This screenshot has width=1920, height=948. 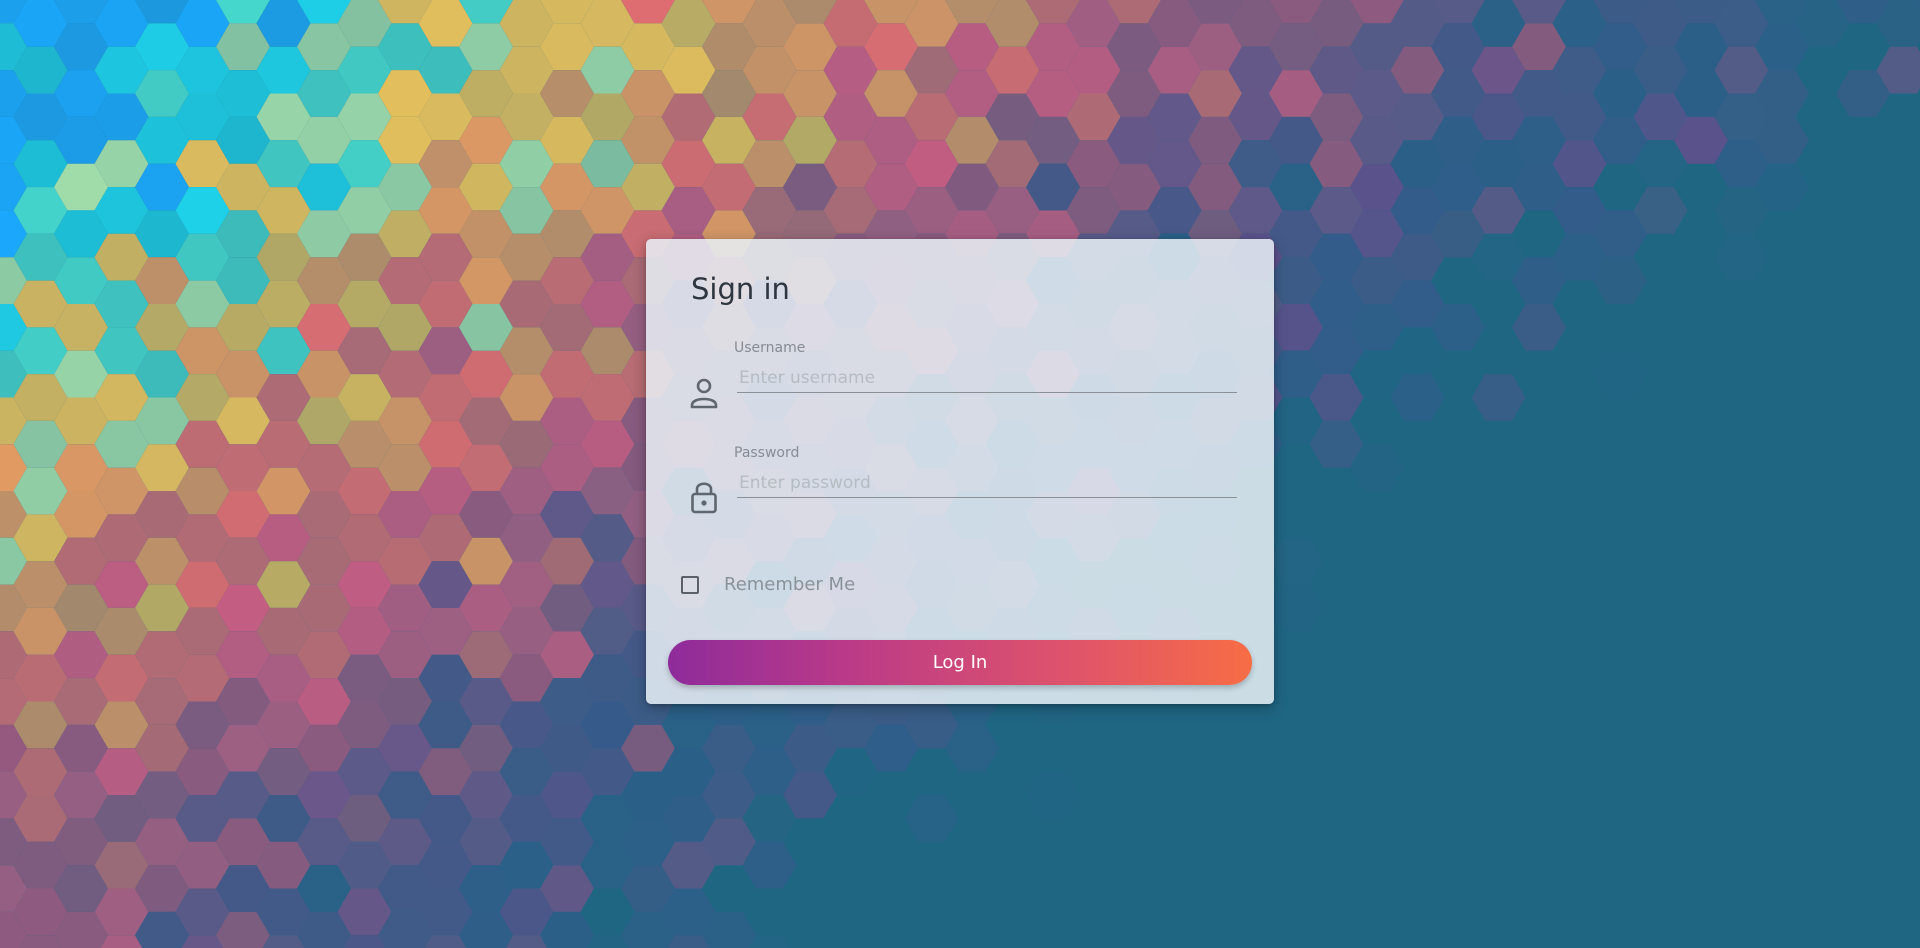 What do you see at coordinates (987, 483) in the screenshot?
I see `password-input` at bounding box center [987, 483].